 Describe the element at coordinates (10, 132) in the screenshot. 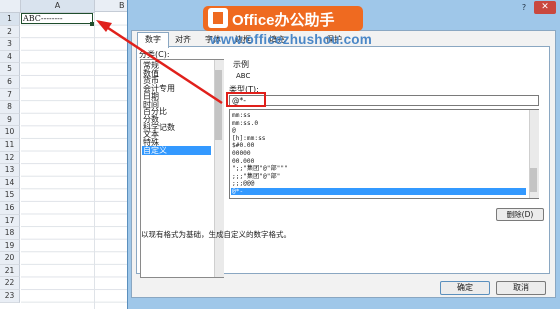

I see `row-header: 10` at that location.